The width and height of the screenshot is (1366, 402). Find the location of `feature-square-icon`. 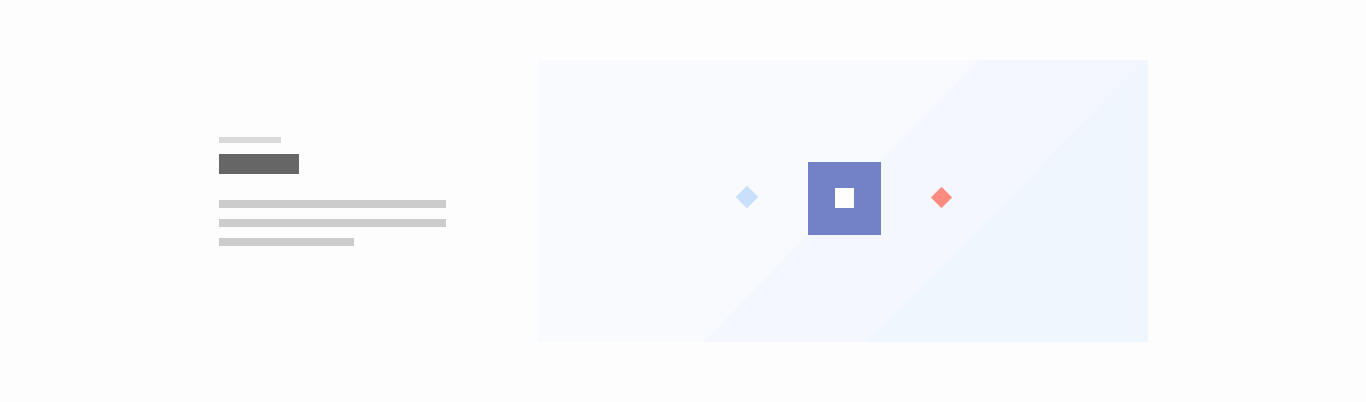

feature-square-icon is located at coordinates (844, 198).